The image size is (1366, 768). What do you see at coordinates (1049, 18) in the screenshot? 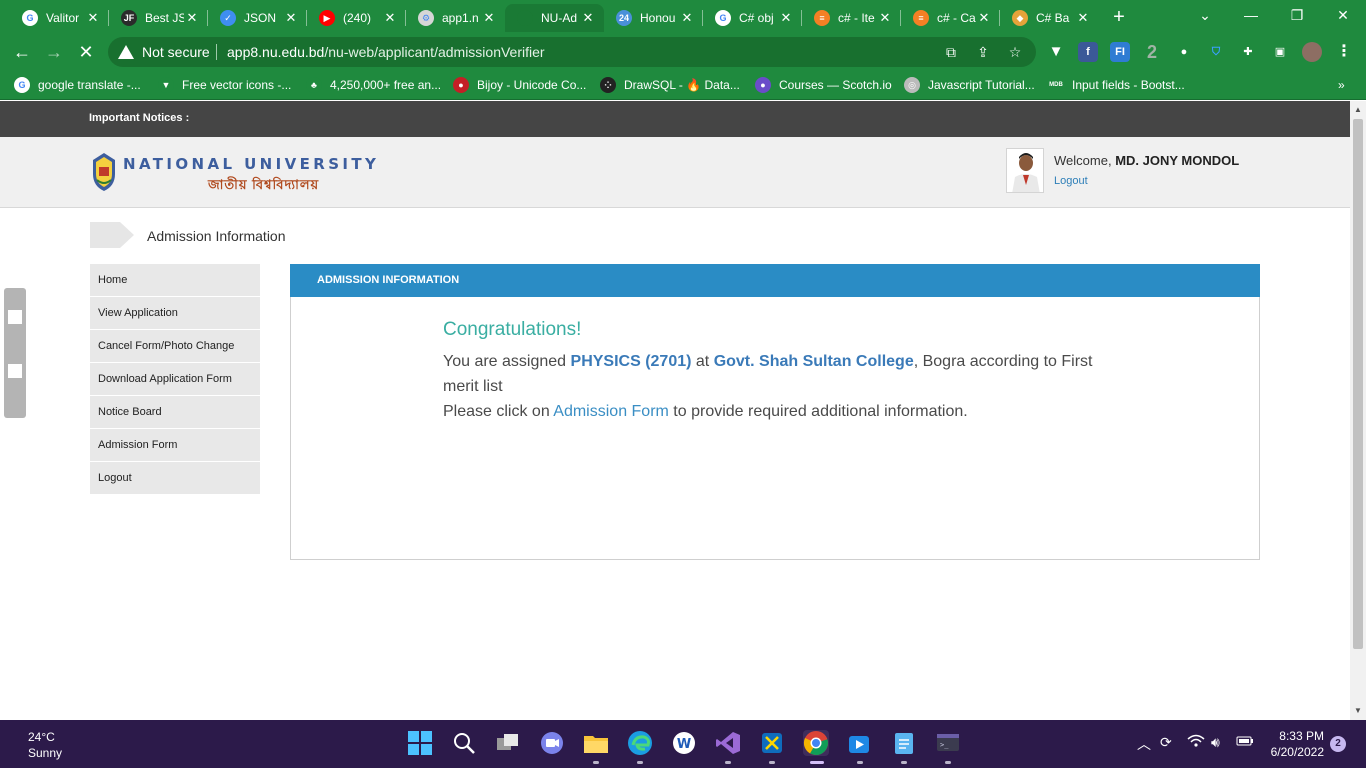
I see `browser-tab: ◆ C# Ba ✕` at bounding box center [1049, 18].